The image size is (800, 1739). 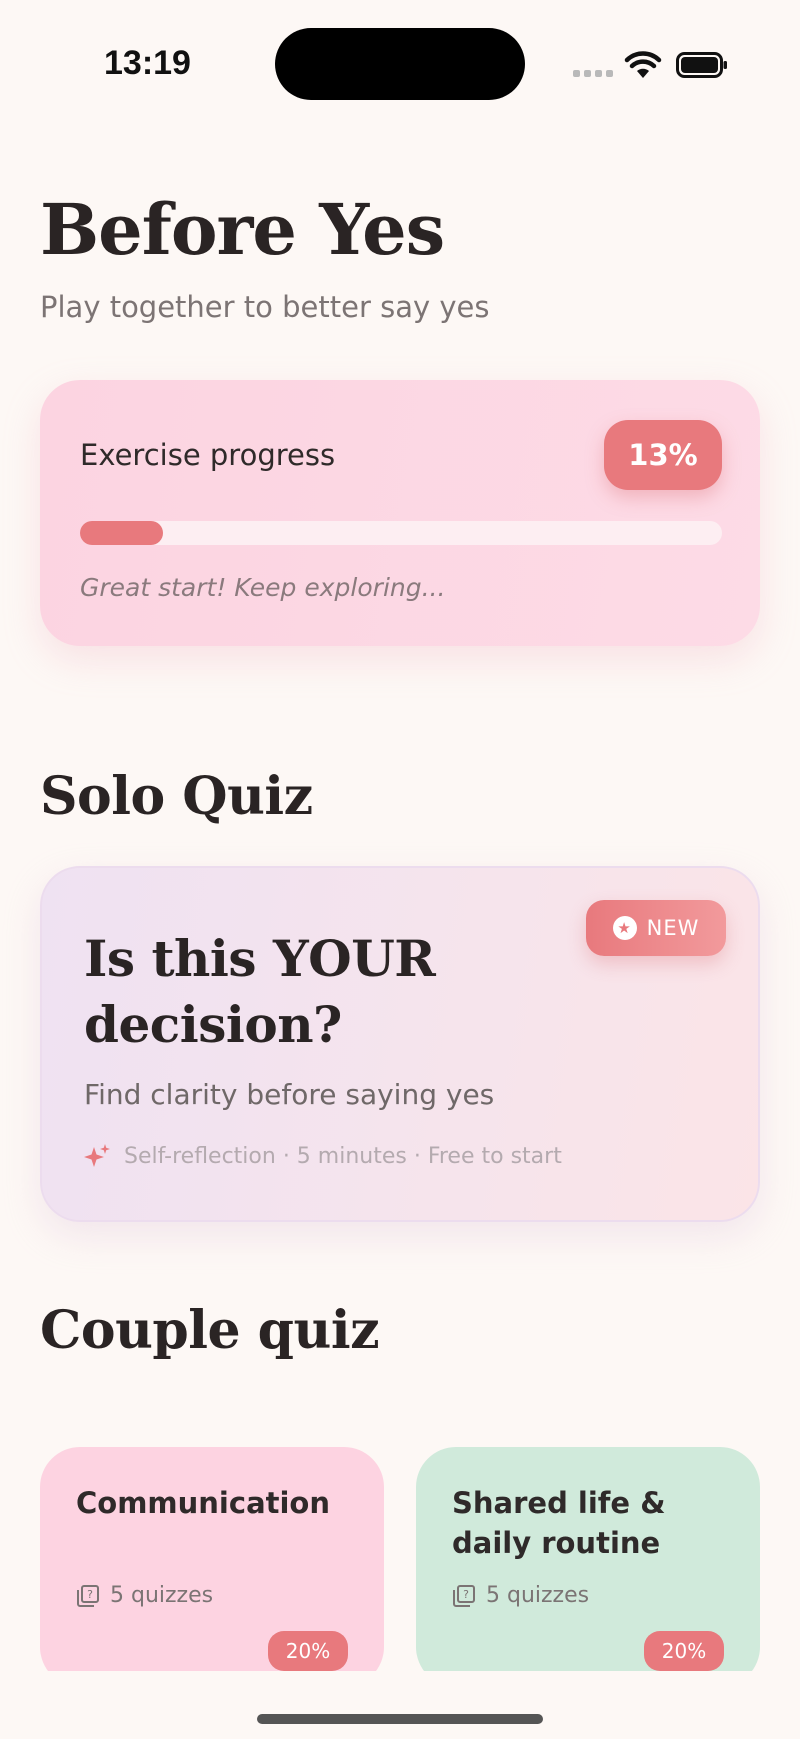 I want to click on page-title: Before Yes, so click(x=242, y=229).